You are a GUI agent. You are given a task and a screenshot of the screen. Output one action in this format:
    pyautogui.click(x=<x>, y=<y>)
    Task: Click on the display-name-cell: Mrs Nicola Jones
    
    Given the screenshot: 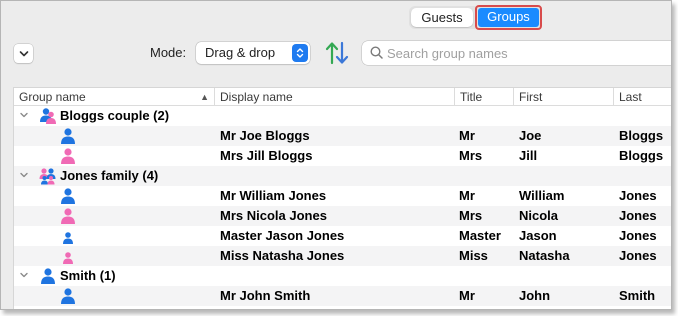 What is the action you would take?
    pyautogui.click(x=273, y=215)
    